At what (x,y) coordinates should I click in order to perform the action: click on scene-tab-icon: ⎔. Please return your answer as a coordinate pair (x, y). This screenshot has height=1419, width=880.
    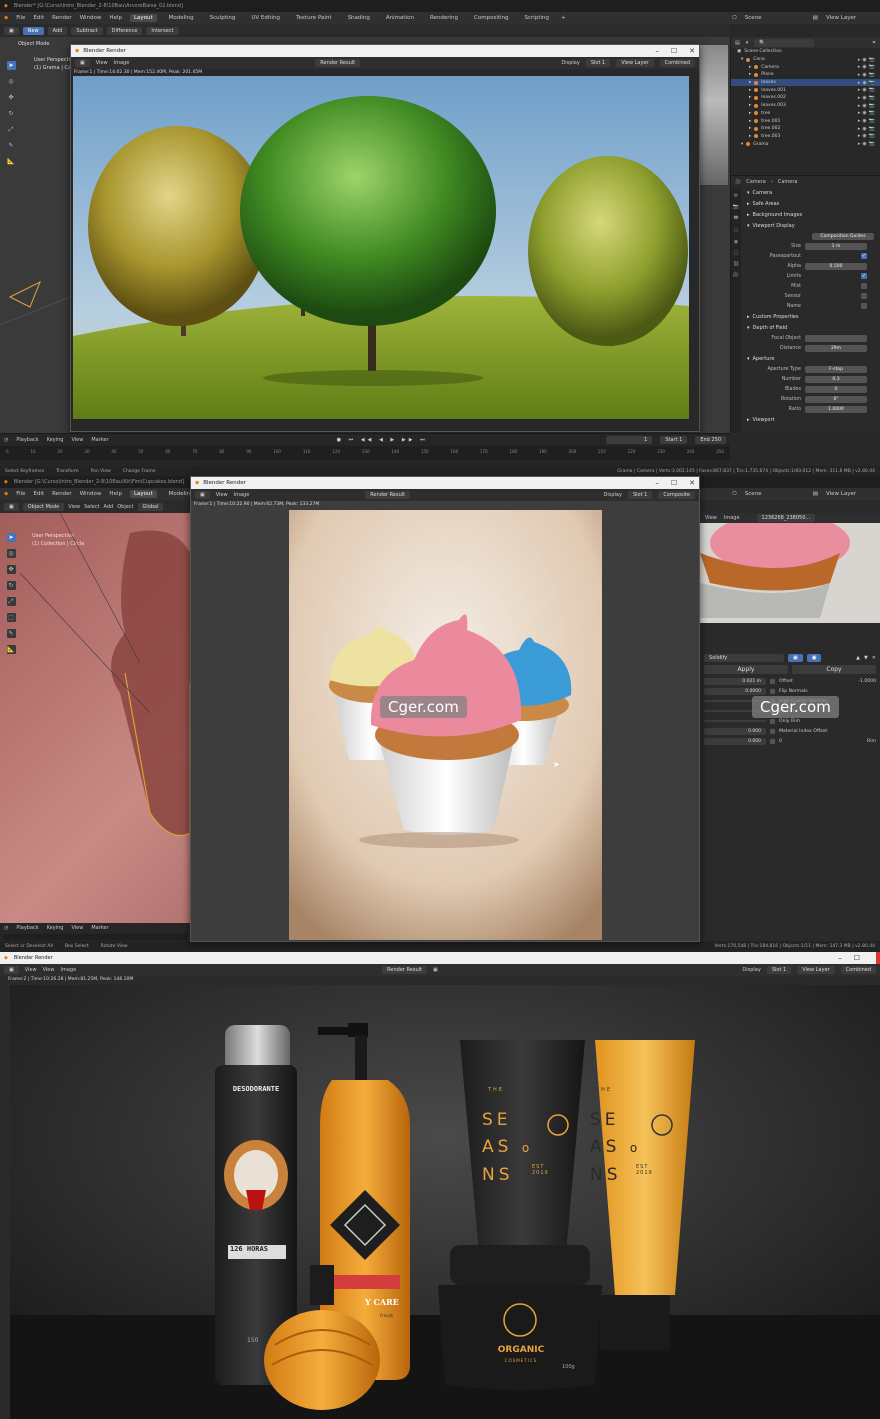
    Looking at the image, I should click on (736, 231).